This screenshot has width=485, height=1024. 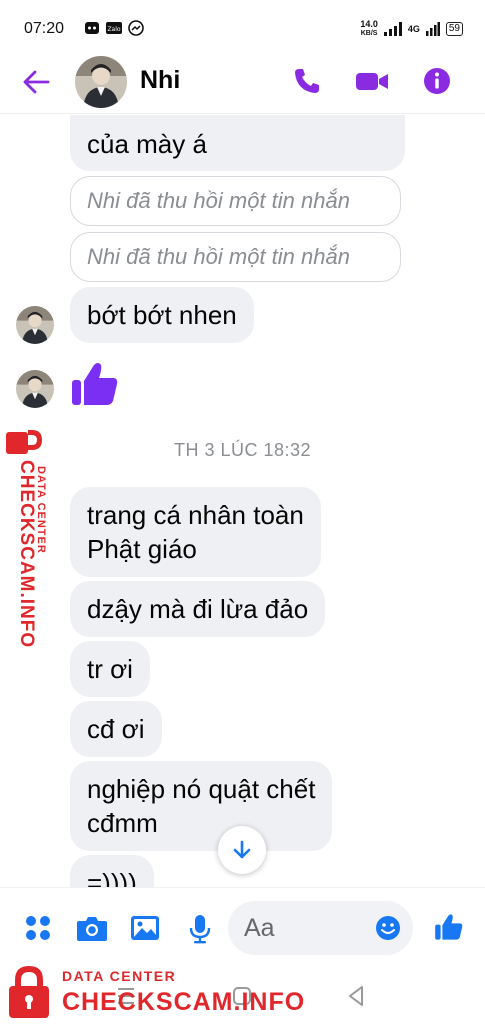 I want to click on message-text: cđ ơi, so click(x=116, y=729).